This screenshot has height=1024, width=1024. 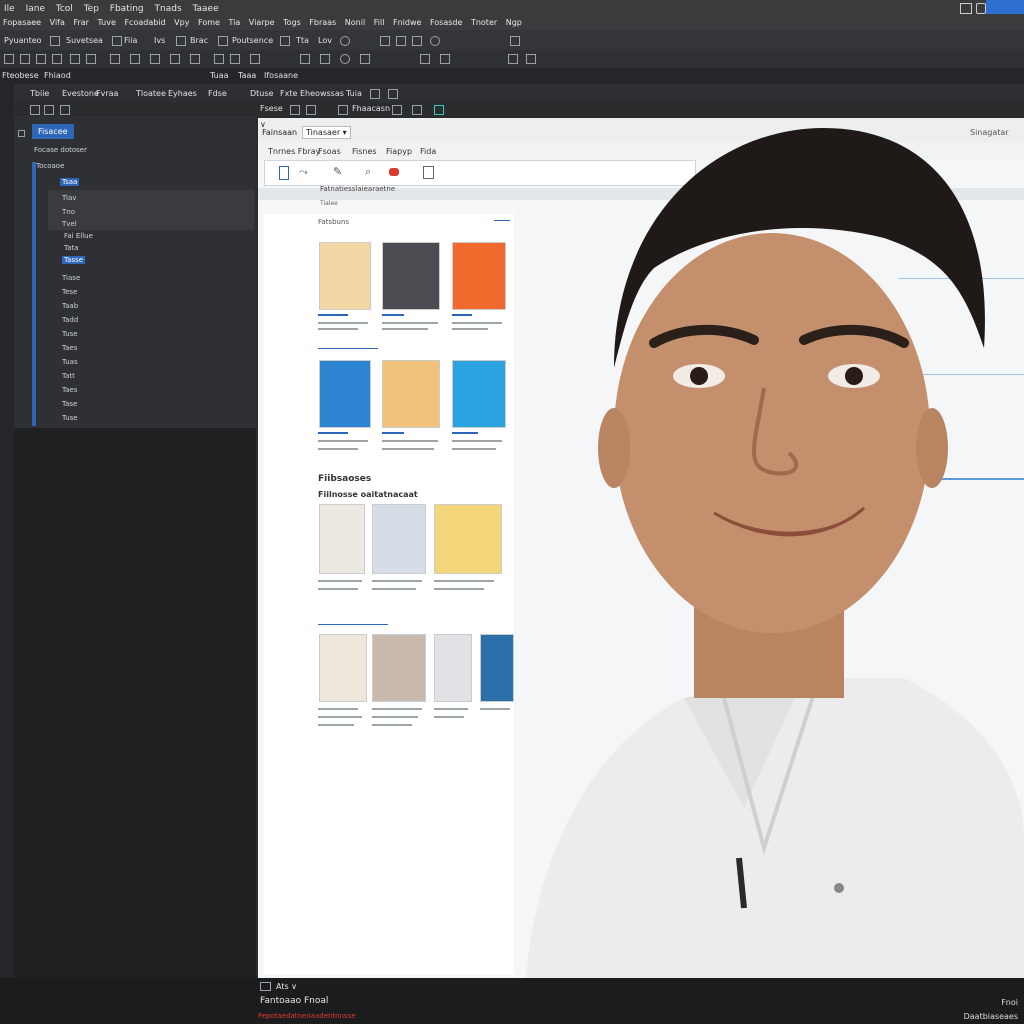 What do you see at coordinates (337, 171) in the screenshot?
I see `pen-tool-icon: ✎` at bounding box center [337, 171].